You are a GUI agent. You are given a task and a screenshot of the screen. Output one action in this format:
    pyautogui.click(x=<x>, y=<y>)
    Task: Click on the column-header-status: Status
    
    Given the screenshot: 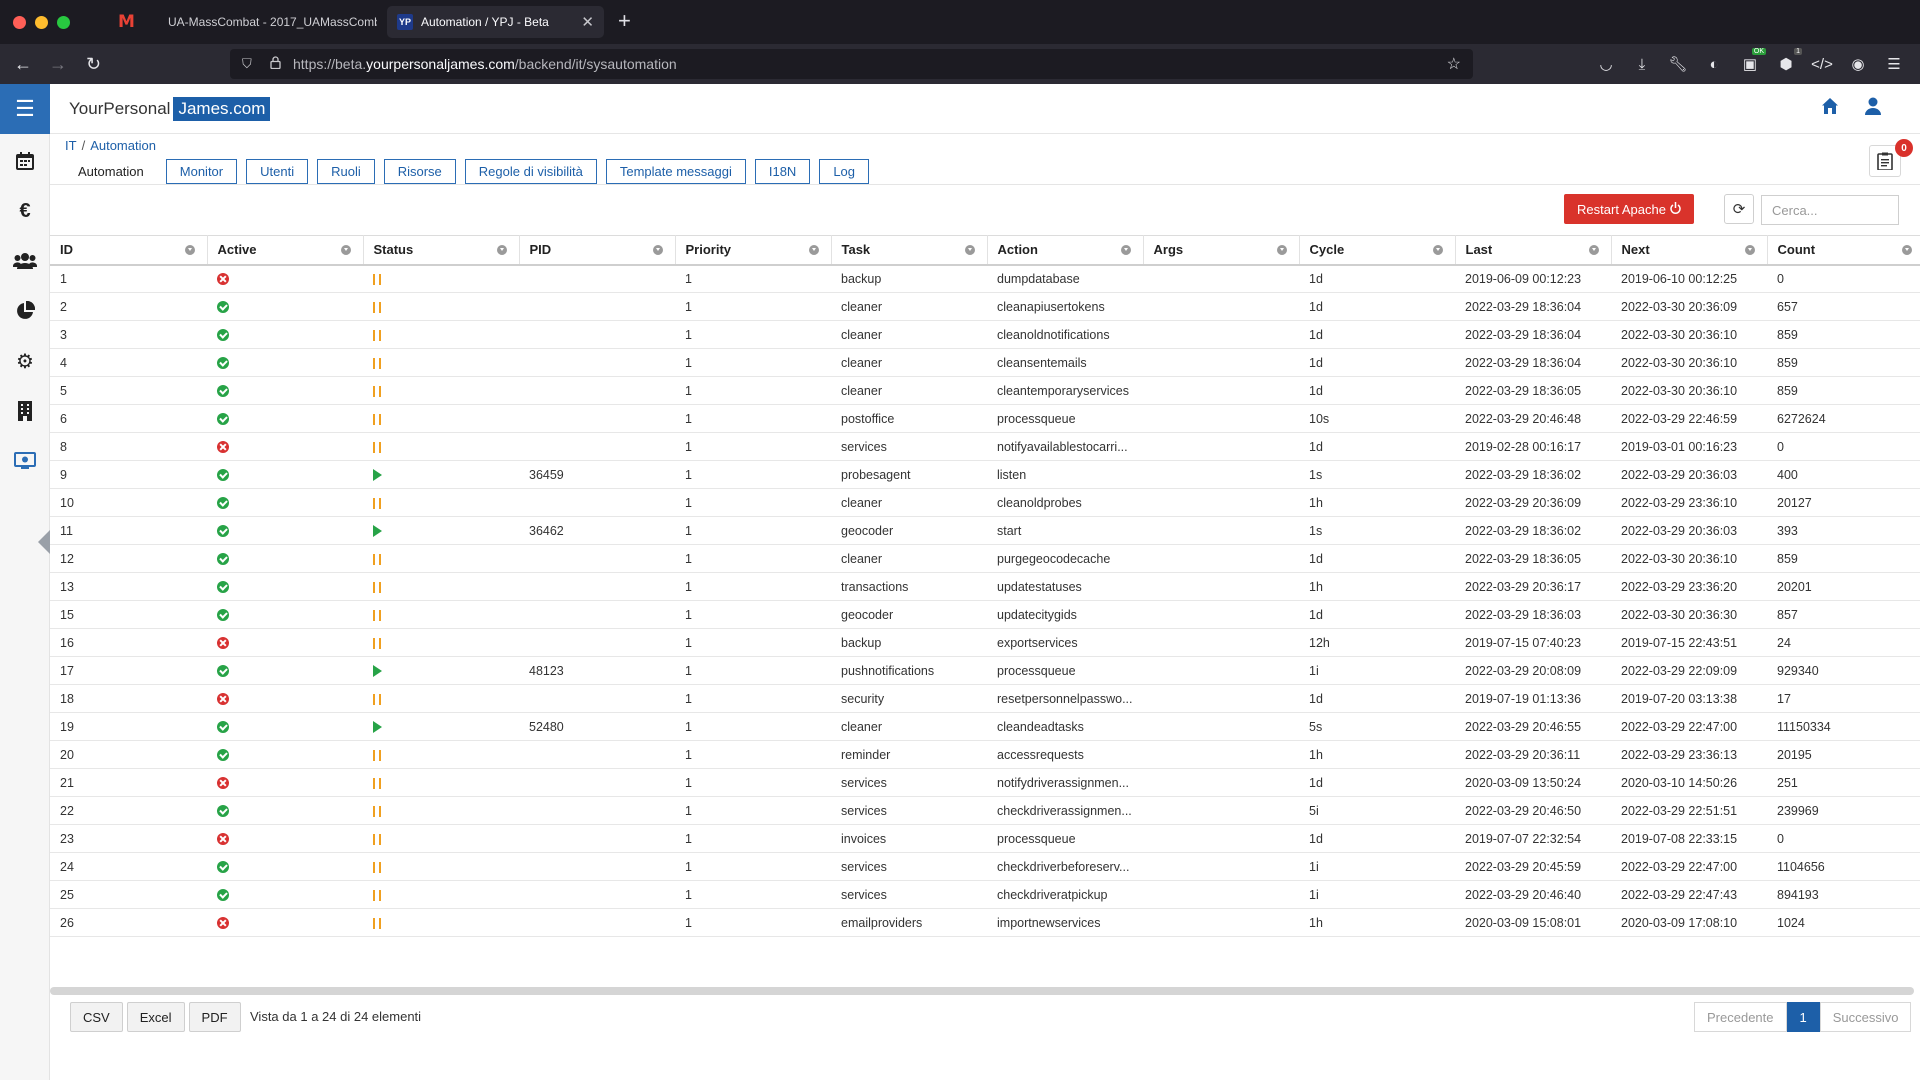 What is the action you would take?
    pyautogui.click(x=441, y=250)
    